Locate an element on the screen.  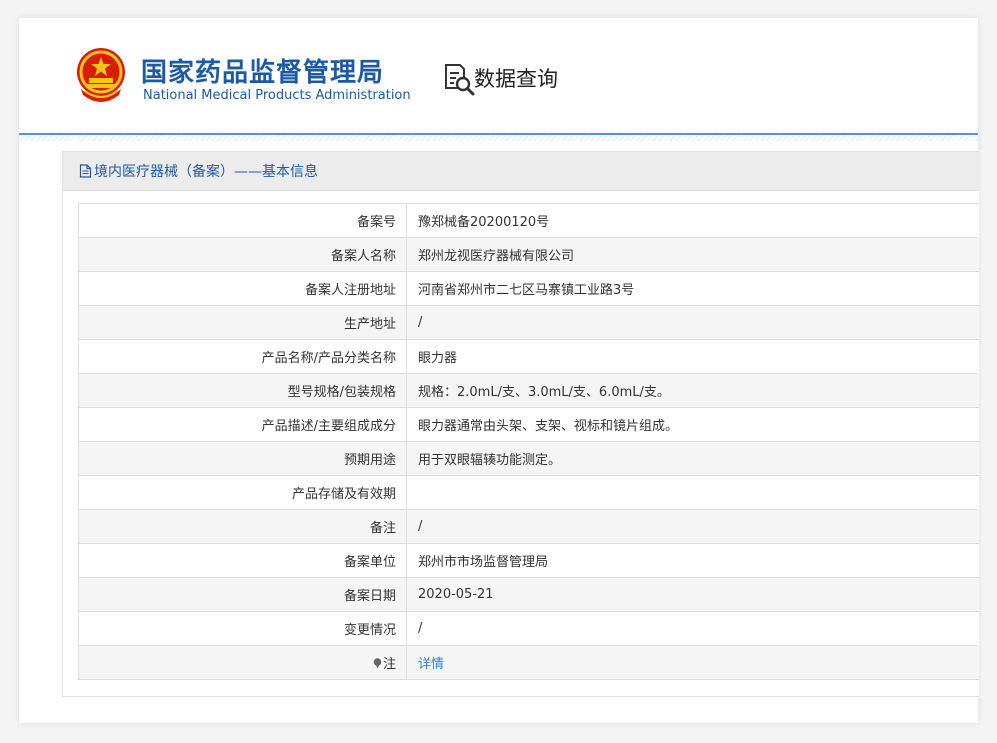
row-value: 规格：2.0mL/支、3.0mL/支、6.0mL/支。 is located at coordinates (692, 390).